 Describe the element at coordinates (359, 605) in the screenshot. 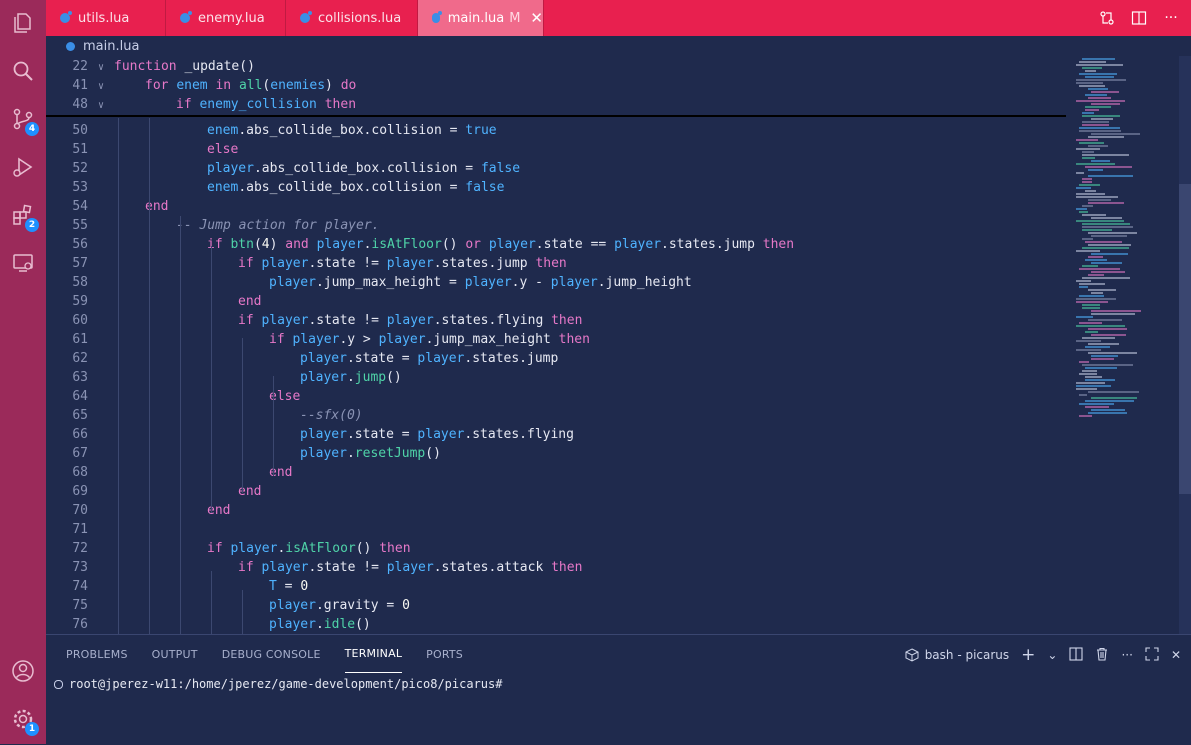

I see `code-token: .gravity =` at that location.